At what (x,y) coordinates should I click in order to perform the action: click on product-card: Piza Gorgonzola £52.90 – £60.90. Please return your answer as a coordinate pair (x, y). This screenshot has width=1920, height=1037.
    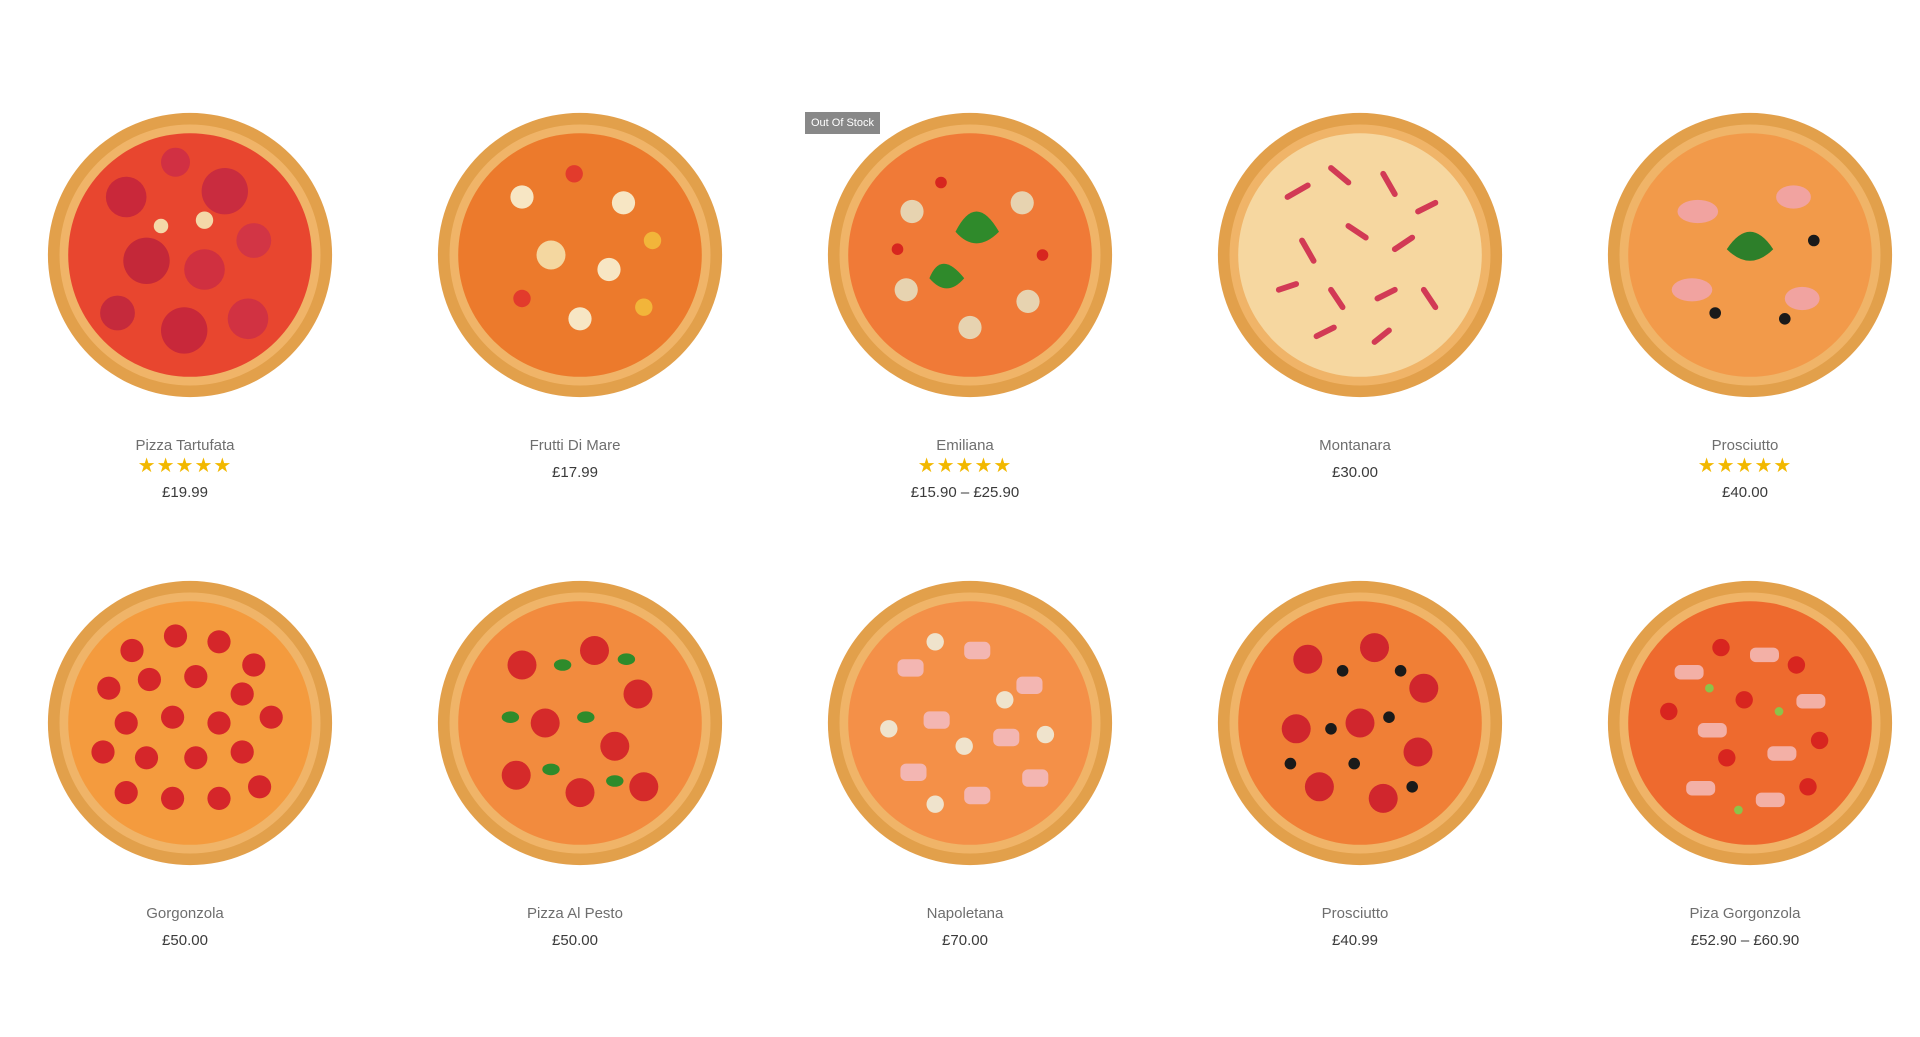
    Looking at the image, I should click on (1745, 798).